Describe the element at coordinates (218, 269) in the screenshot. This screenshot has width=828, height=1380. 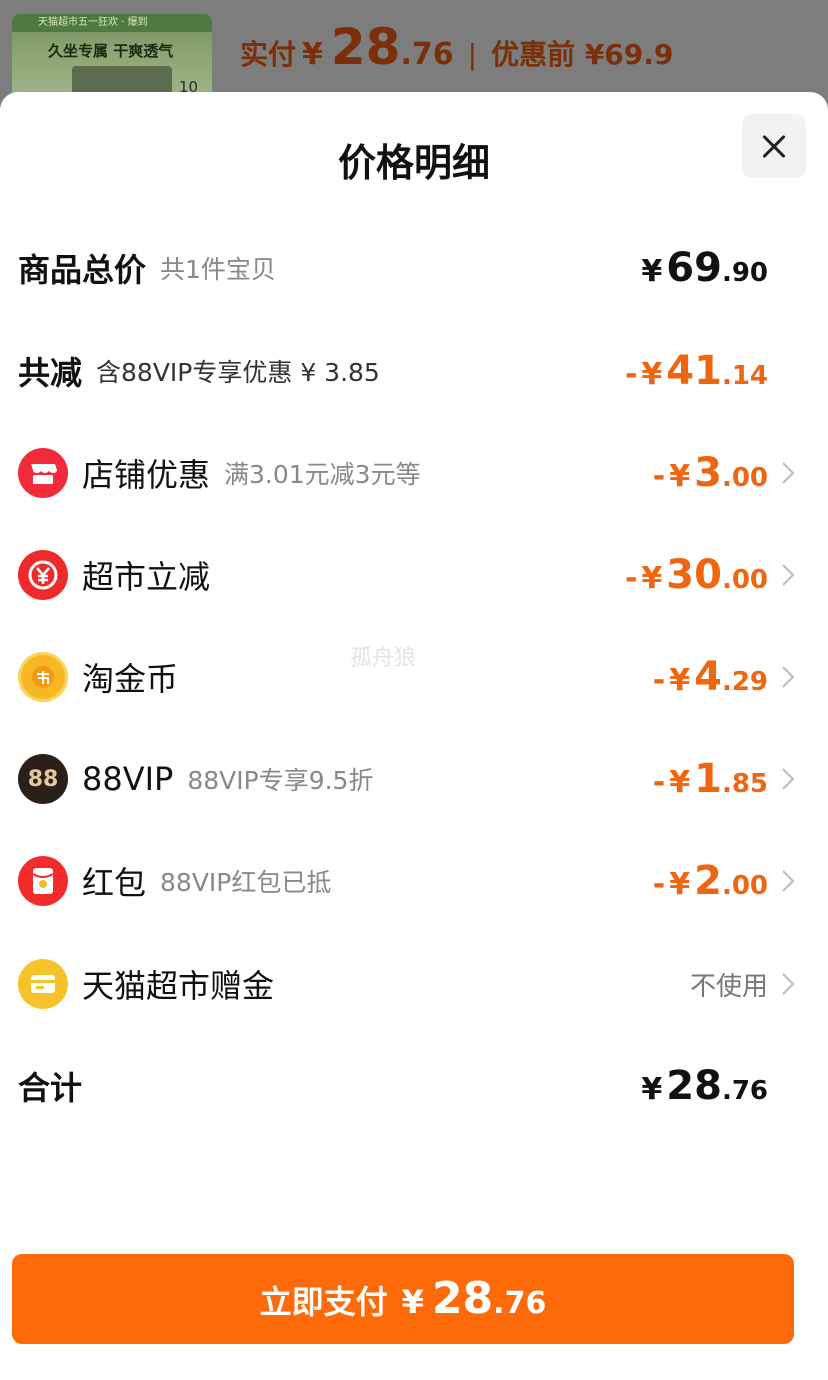
I see `row-sub: 共1件宝贝` at that location.